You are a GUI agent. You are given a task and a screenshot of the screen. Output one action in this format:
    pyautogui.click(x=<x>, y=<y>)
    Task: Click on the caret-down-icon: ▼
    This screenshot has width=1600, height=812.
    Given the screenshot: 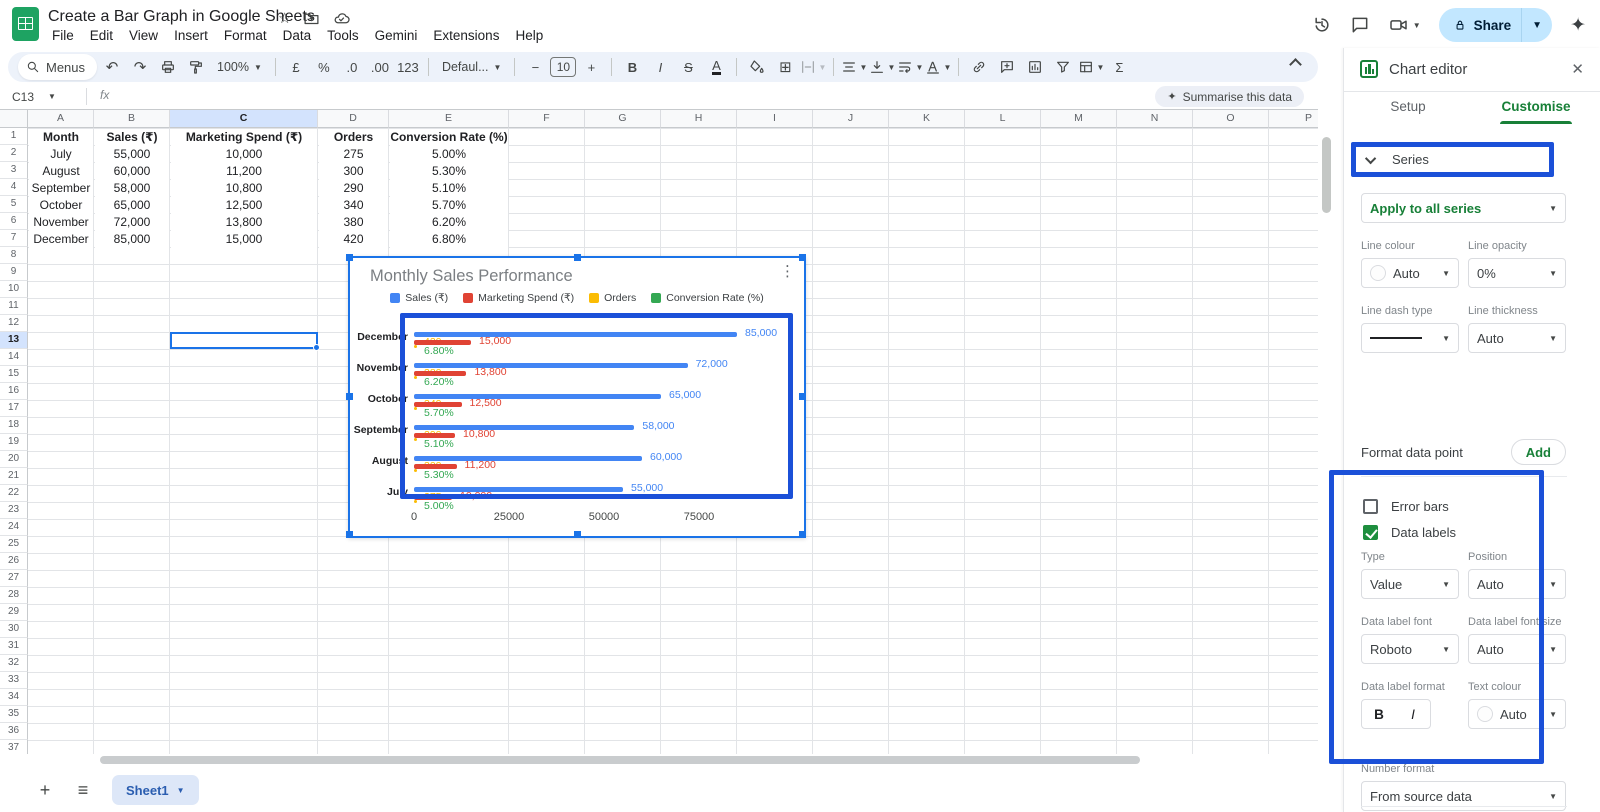 What is the action you would take?
    pyautogui.click(x=1417, y=25)
    